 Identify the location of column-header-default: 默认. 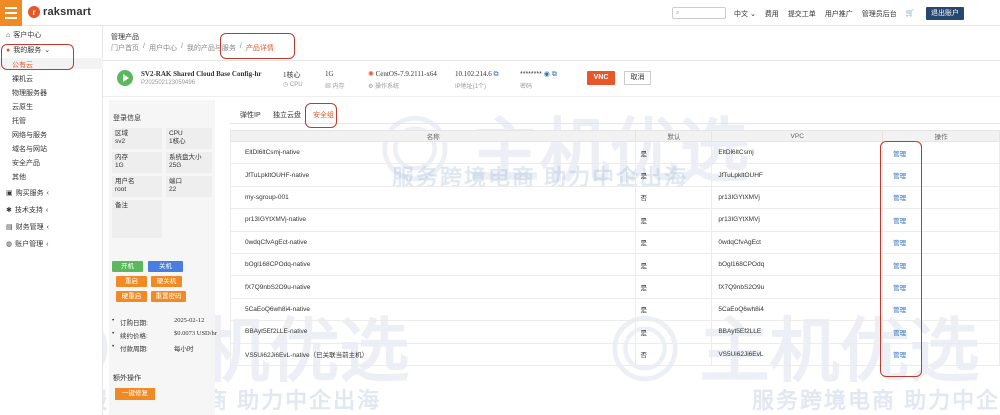
(674, 136).